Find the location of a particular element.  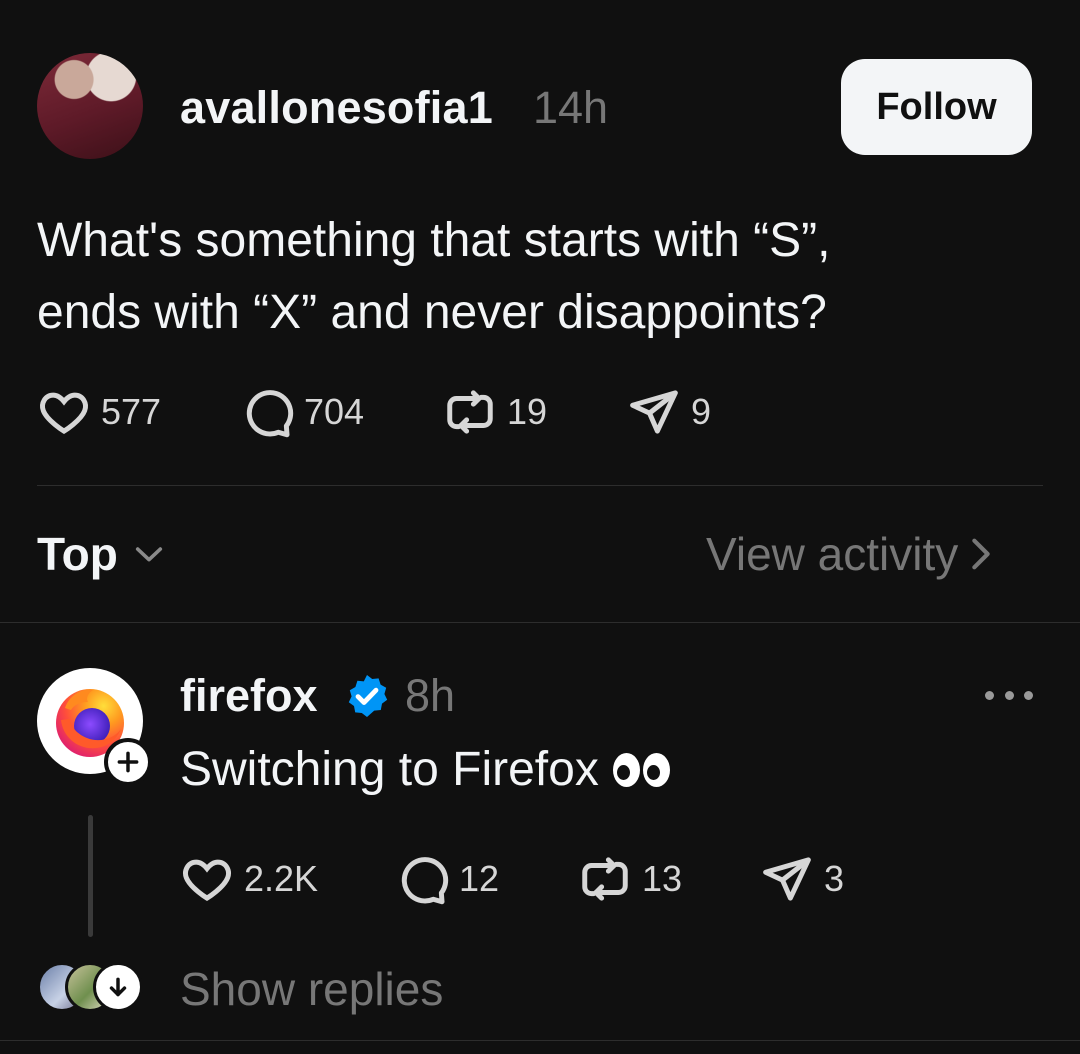

repost-button: 19 is located at coordinates (495, 412).